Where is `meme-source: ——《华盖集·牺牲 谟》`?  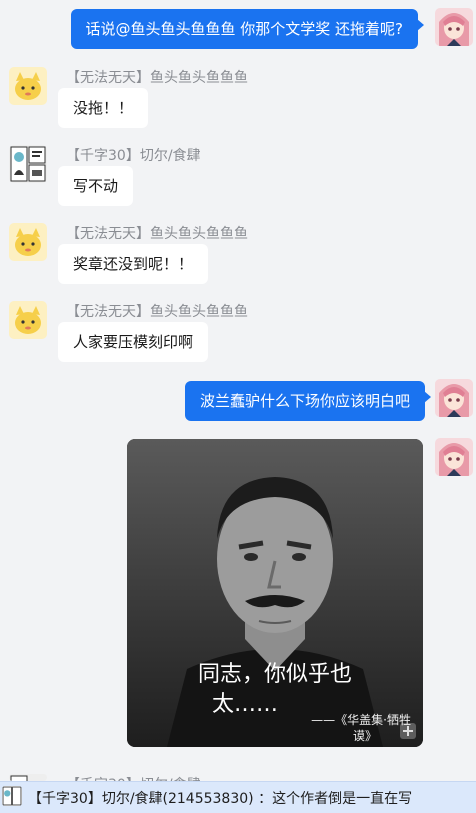
meme-source: ——《华盖集·牺牲 谟》 is located at coordinates (361, 728).